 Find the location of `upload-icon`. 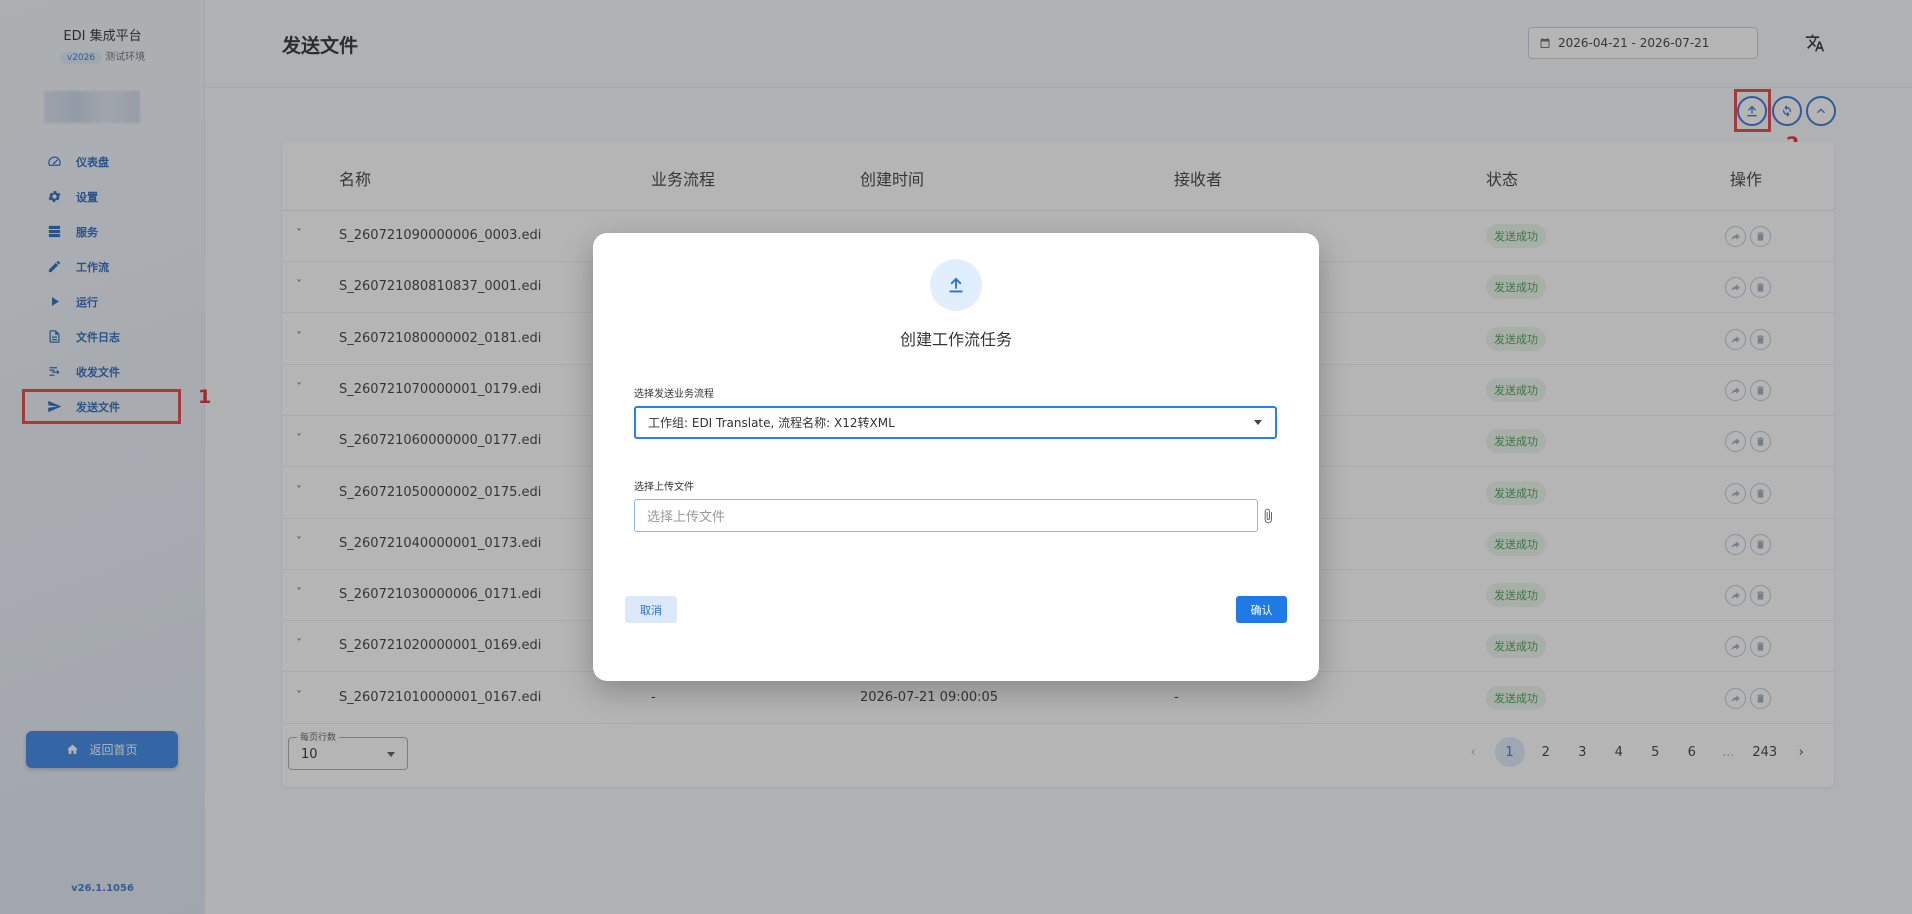

upload-icon is located at coordinates (956, 285).